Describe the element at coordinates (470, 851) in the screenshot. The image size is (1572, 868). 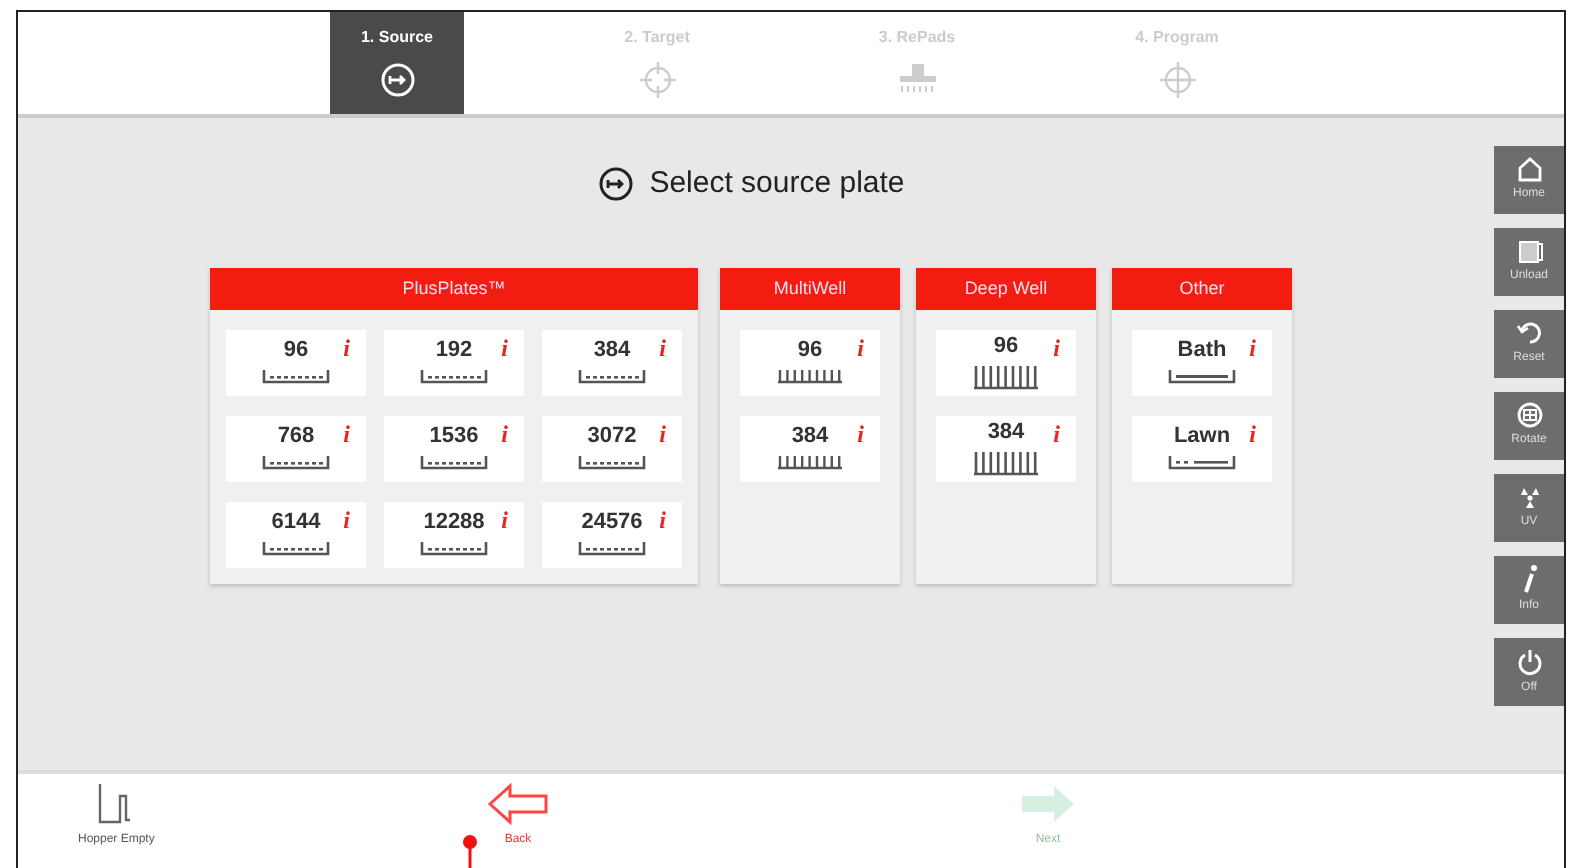
I see `pin-marker-icon` at that location.